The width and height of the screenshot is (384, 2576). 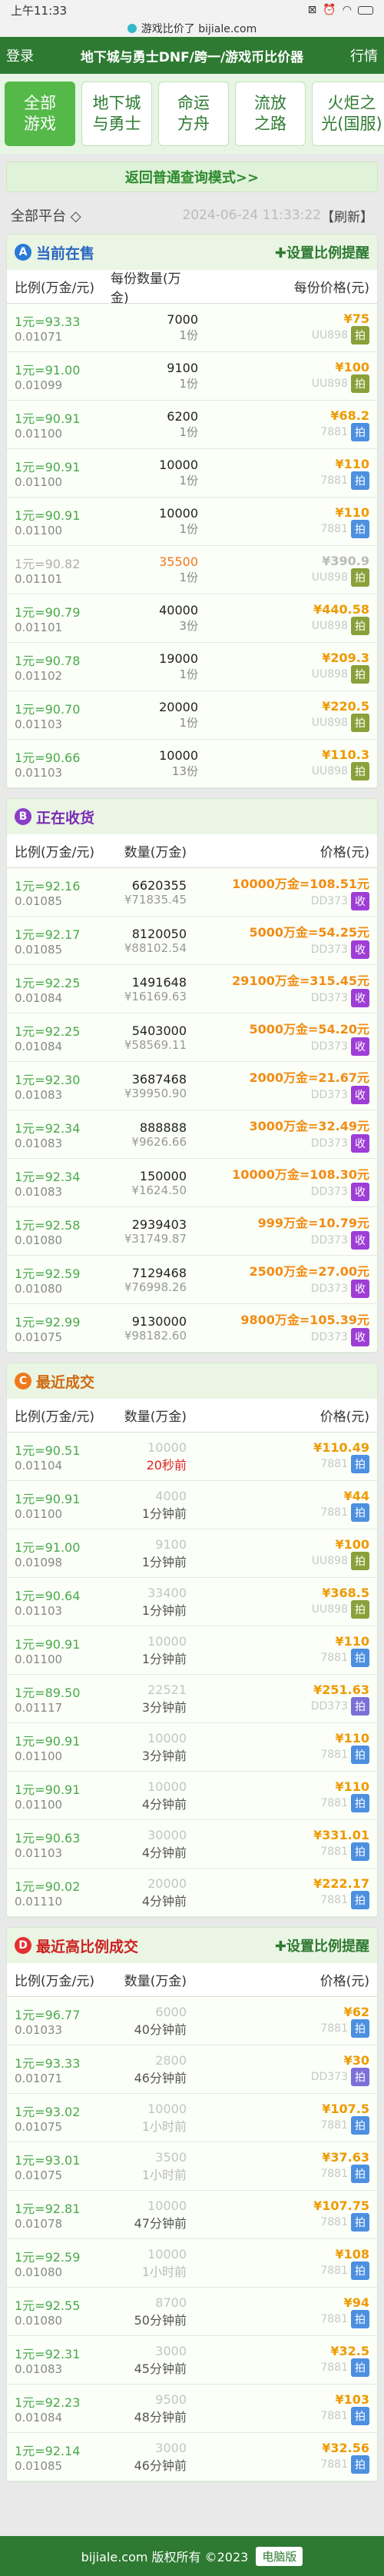 I want to click on table-row: 1元=93.01 0.01075 3500 1小时前 ¥37.63 7881 拍, so click(x=192, y=2166).